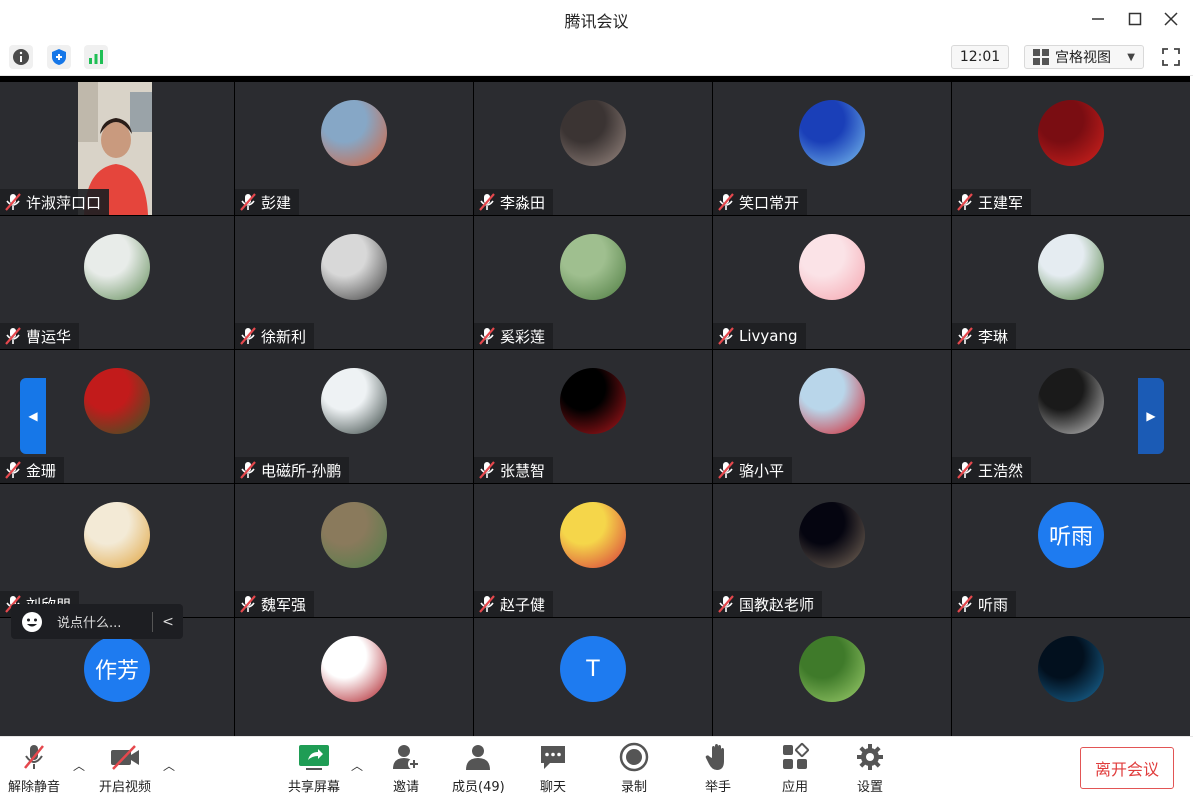  What do you see at coordinates (980, 57) in the screenshot?
I see `meeting-clock: 12:01` at bounding box center [980, 57].